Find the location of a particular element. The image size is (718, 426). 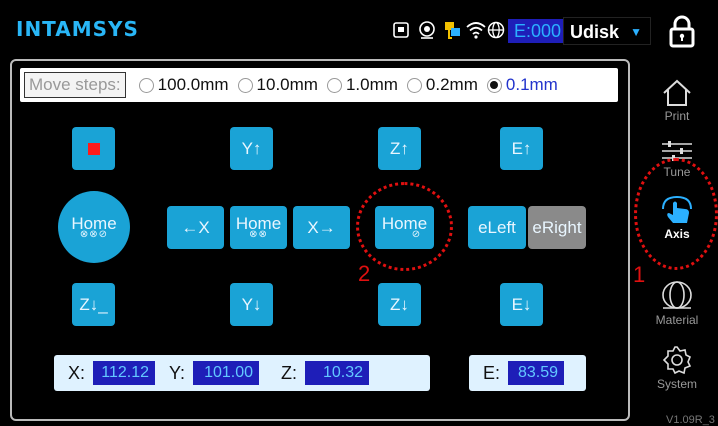

y-position-value: 101.00 is located at coordinates (226, 373).